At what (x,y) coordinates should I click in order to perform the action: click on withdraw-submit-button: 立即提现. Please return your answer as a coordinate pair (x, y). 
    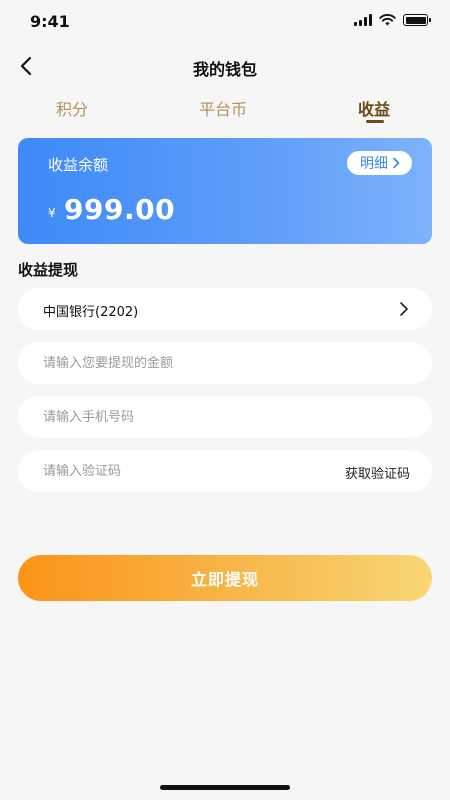
    Looking at the image, I should click on (225, 578).